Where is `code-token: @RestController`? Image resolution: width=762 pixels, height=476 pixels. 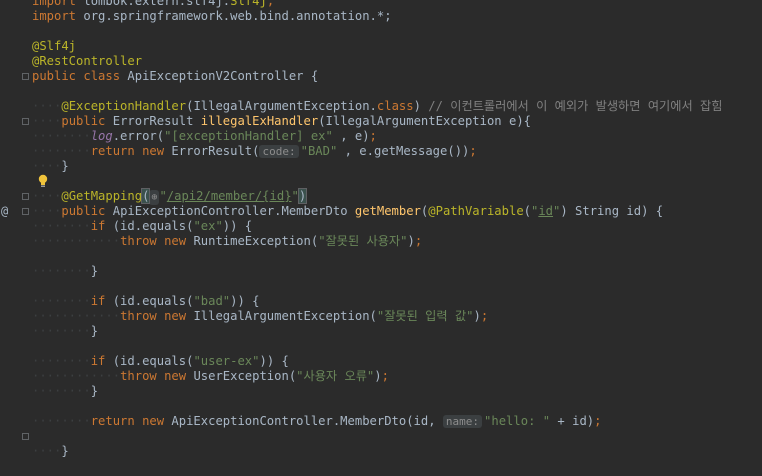
code-token: @RestController is located at coordinates (87, 61).